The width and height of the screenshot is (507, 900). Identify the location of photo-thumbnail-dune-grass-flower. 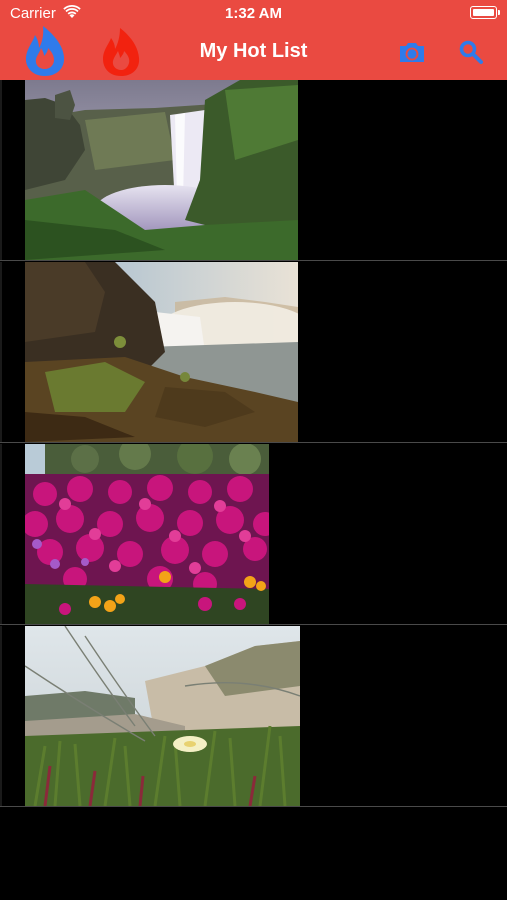
(162, 716).